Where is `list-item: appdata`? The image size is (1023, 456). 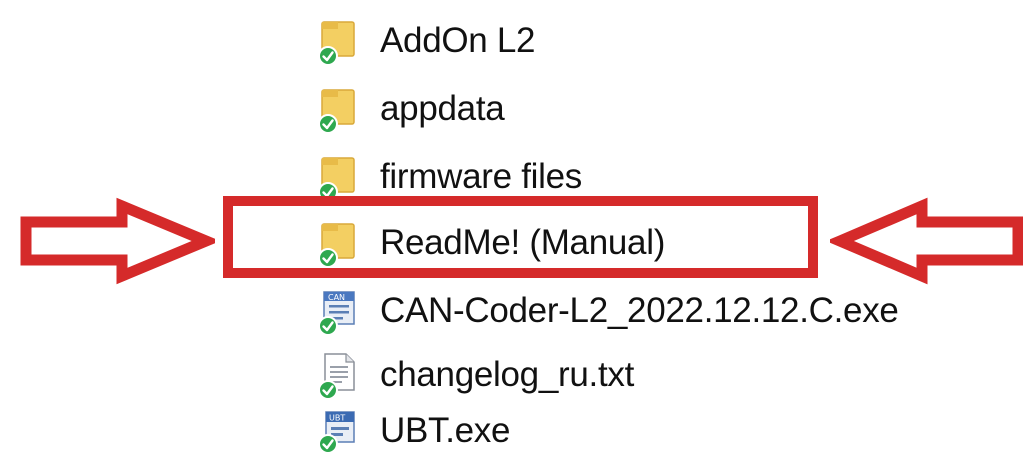
list-item: appdata is located at coordinates (626, 109).